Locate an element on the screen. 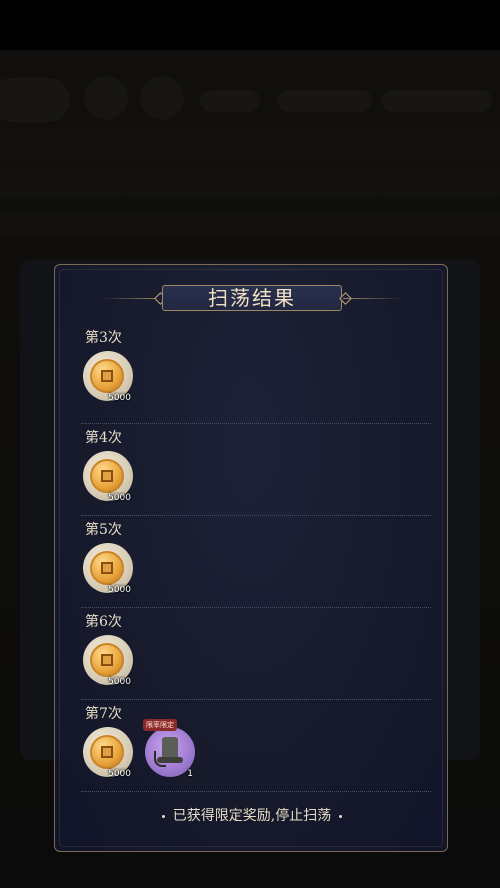  top-black-bar is located at coordinates (250, 25).